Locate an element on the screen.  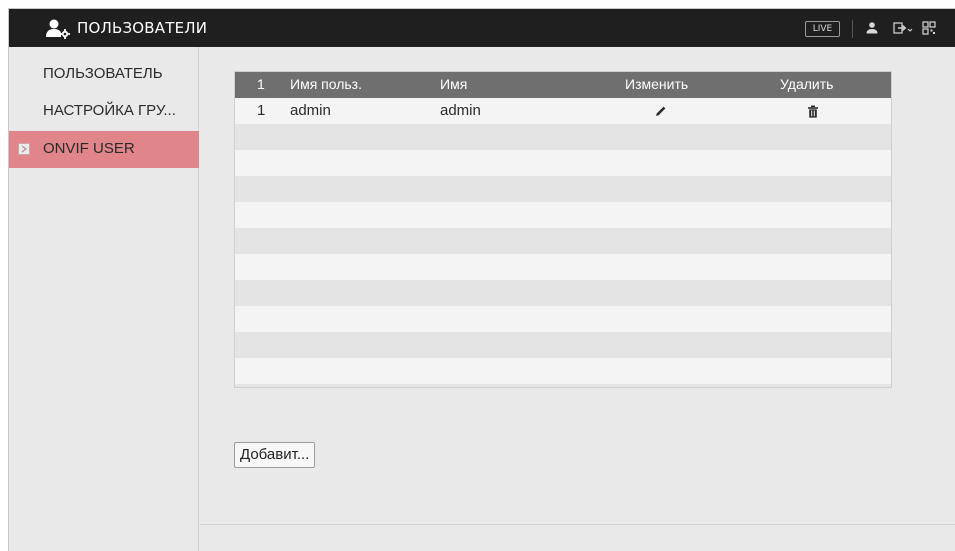
table-header: 1 Имя польз. Имя Изменить Удалить is located at coordinates (563, 85).